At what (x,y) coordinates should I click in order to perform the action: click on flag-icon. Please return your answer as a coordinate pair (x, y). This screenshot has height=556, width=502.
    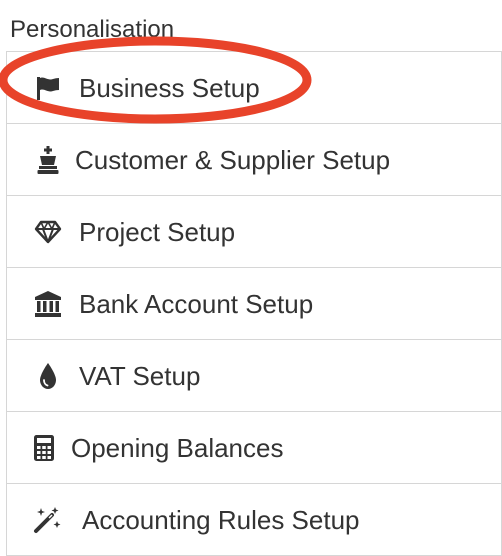
    Looking at the image, I should click on (48, 88).